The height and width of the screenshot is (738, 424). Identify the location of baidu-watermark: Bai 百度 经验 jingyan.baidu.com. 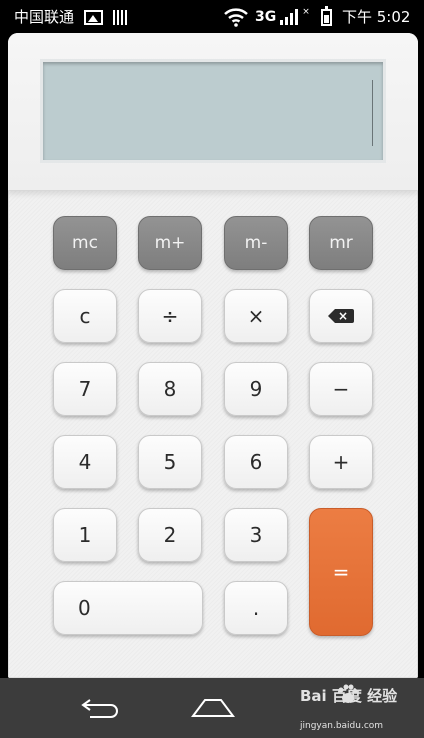
(348, 708).